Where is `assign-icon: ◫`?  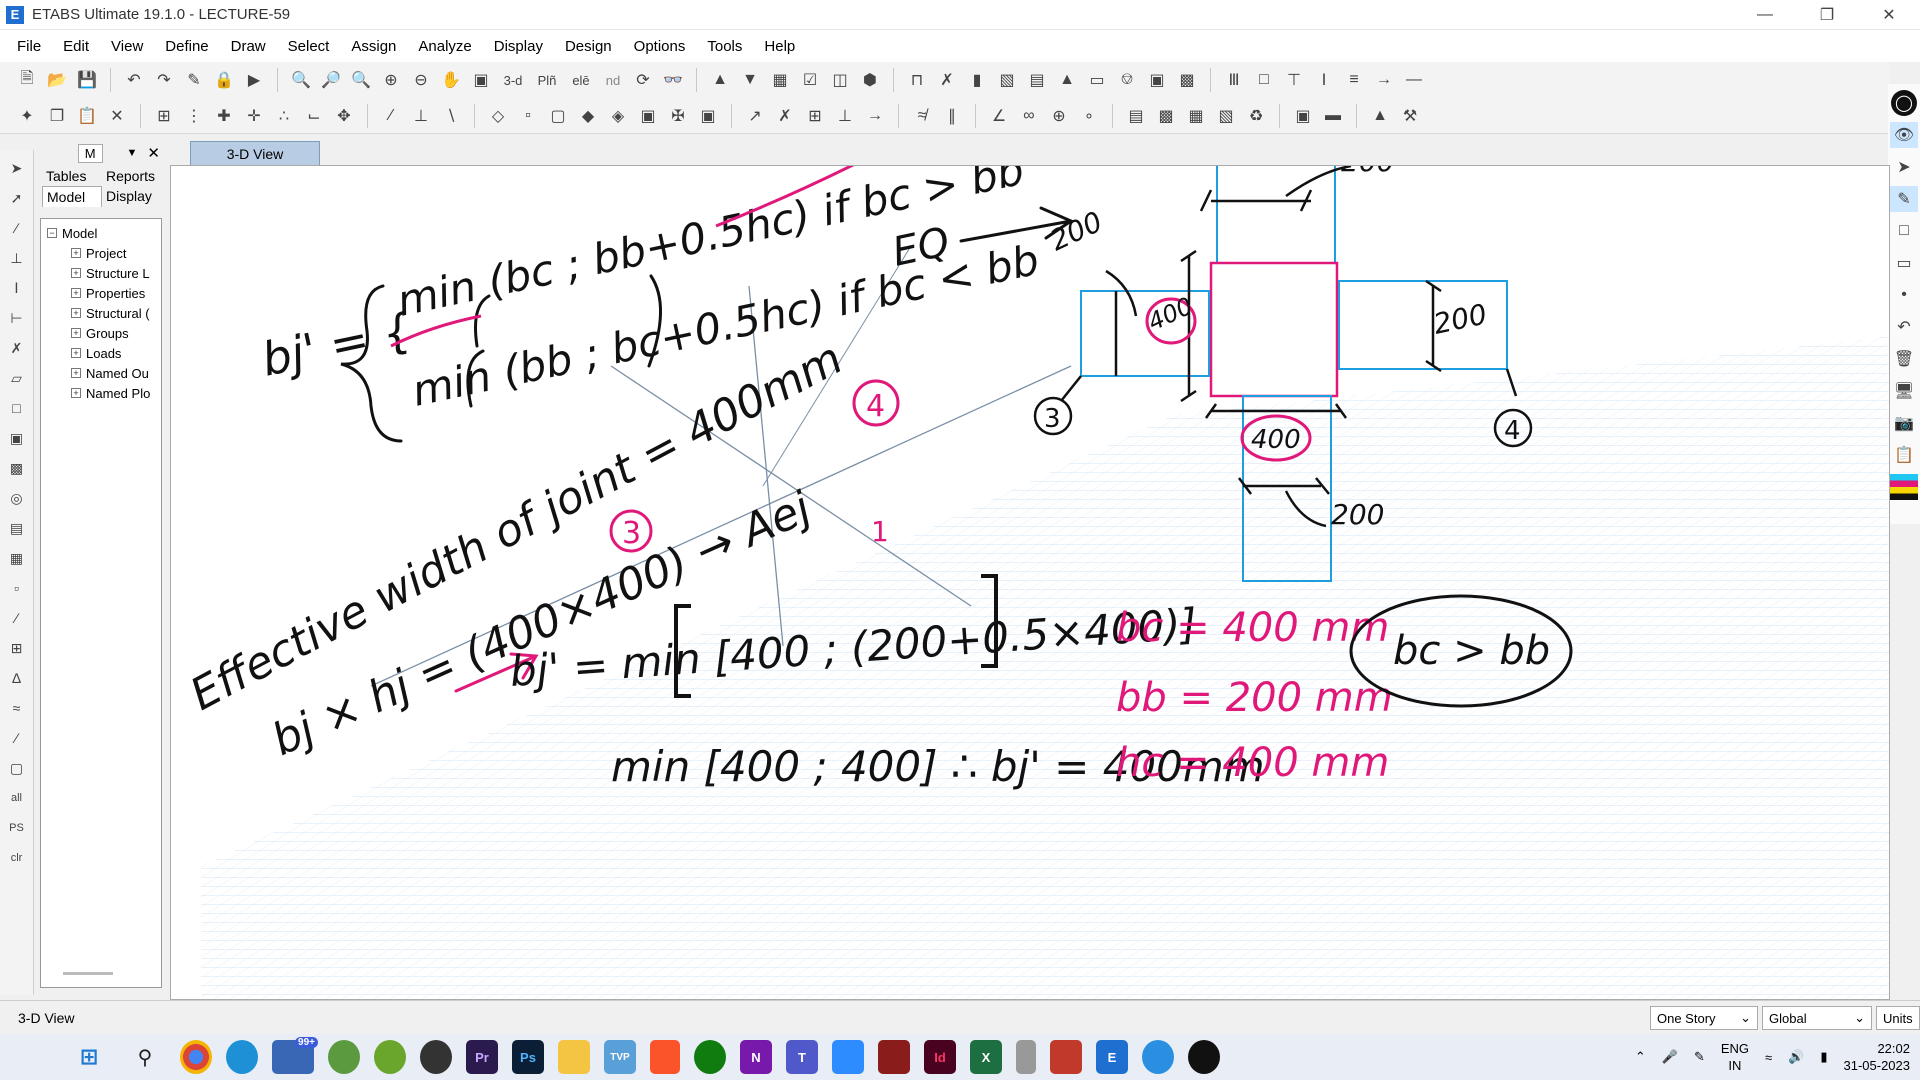 assign-icon: ◫ is located at coordinates (840, 80).